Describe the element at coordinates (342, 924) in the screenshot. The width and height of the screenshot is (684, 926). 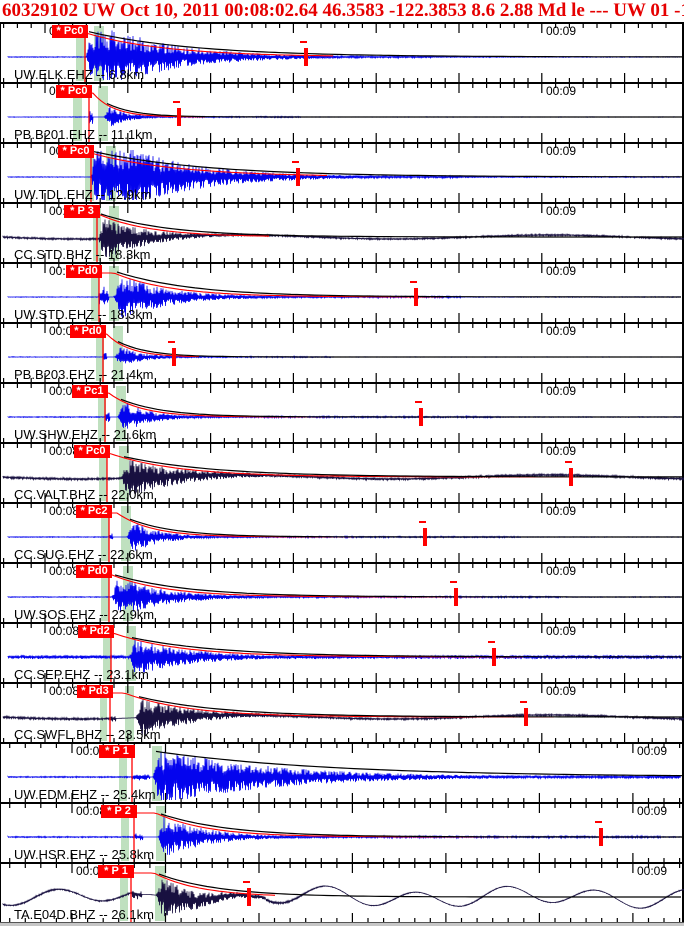
I see `bottom-scrollbar` at that location.